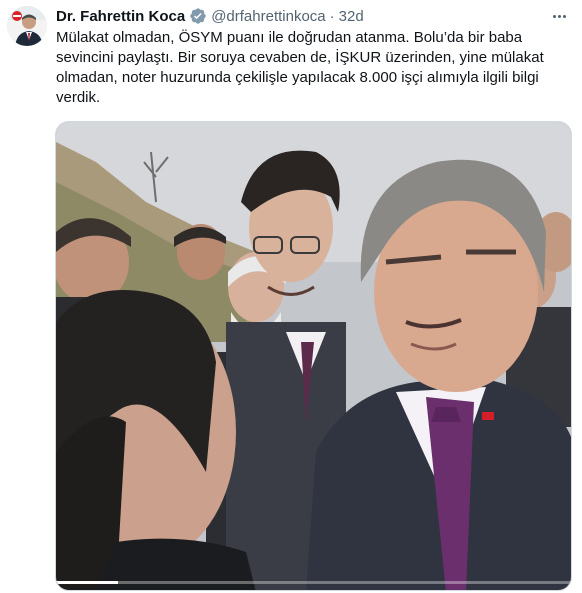  What do you see at coordinates (351, 16) in the screenshot?
I see `tweet-timestamp: 32d` at bounding box center [351, 16].